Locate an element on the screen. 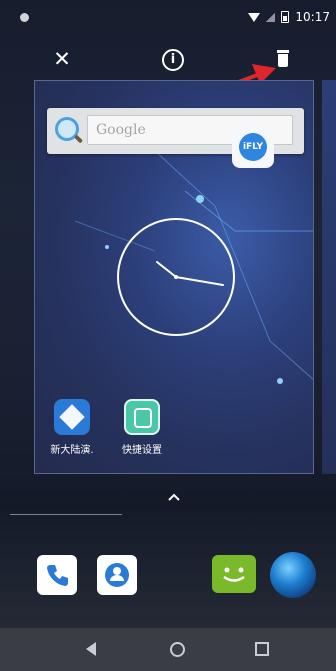 The width and height of the screenshot is (336, 671). ifly-app-icon: iFLY is located at coordinates (253, 147).